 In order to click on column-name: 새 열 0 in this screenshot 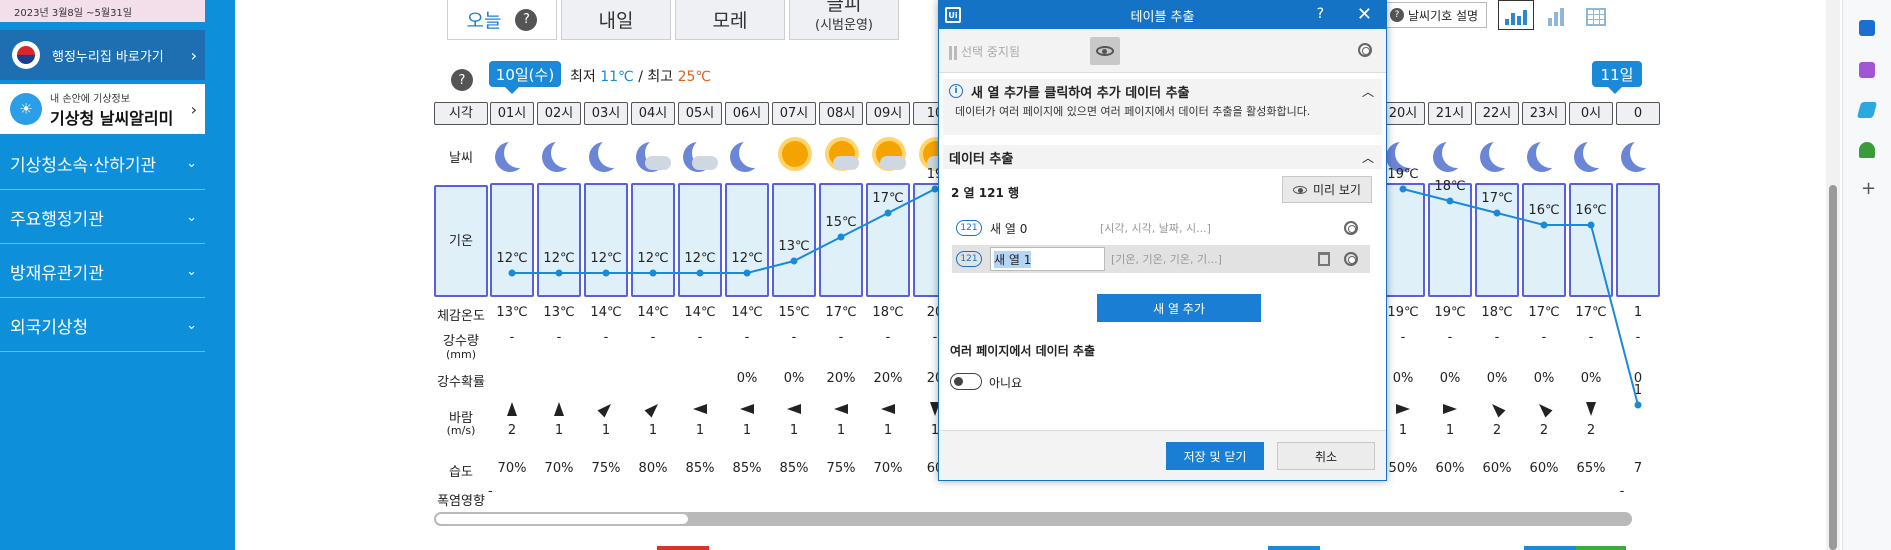, I will do `click(1045, 228)`.